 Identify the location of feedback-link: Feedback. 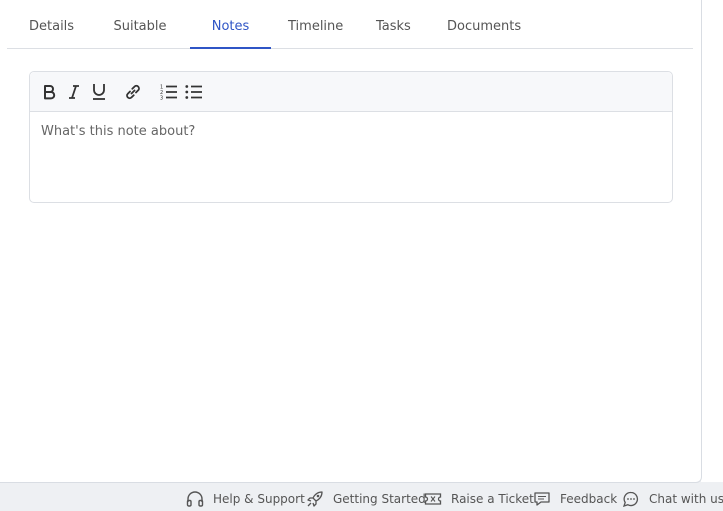
(575, 499).